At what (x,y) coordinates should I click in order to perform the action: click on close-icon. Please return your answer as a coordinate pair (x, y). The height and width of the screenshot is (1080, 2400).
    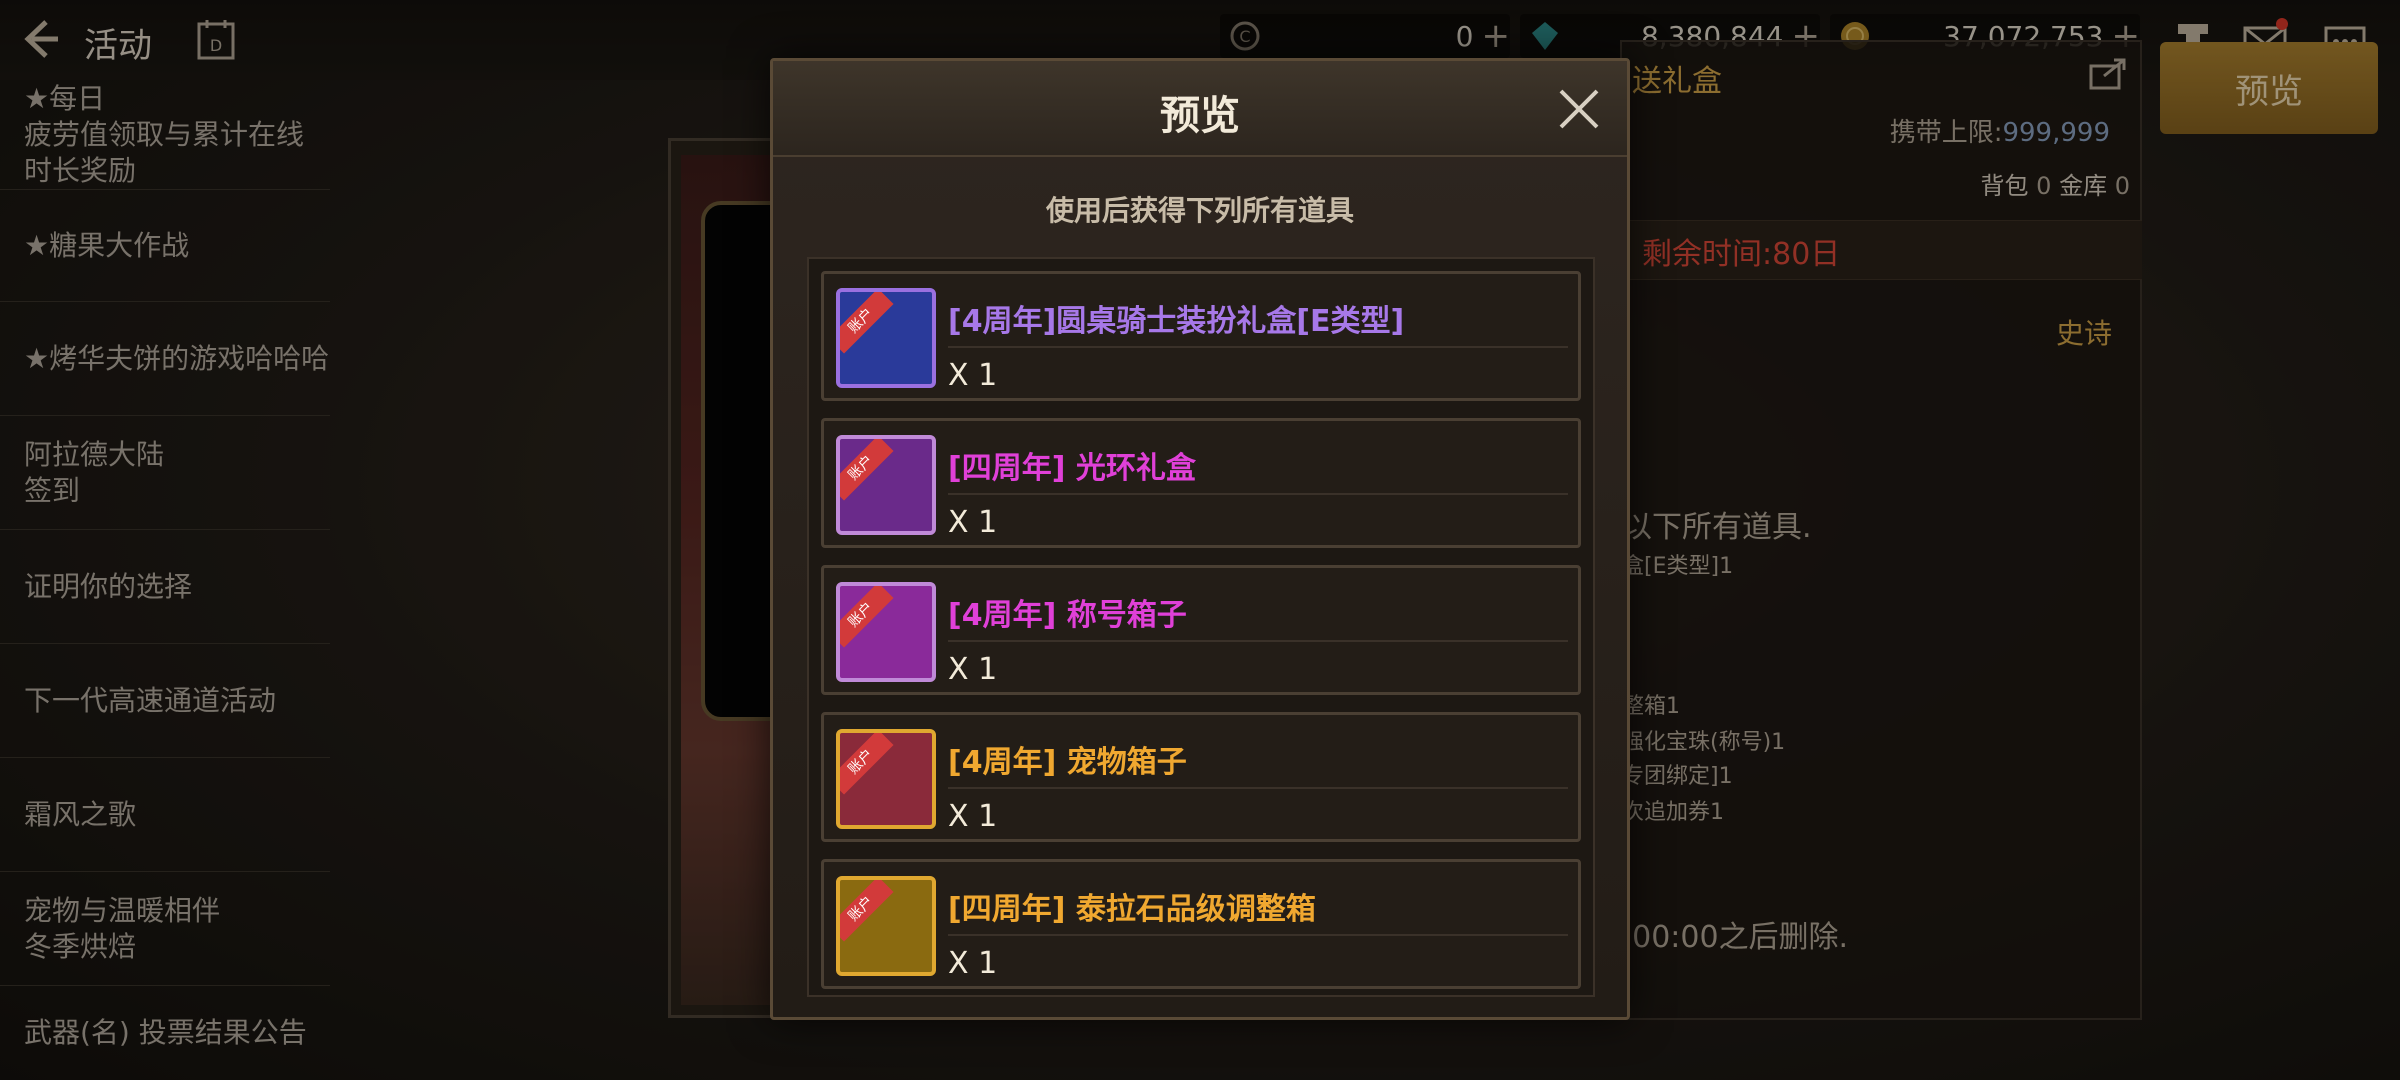
    Looking at the image, I should click on (1579, 109).